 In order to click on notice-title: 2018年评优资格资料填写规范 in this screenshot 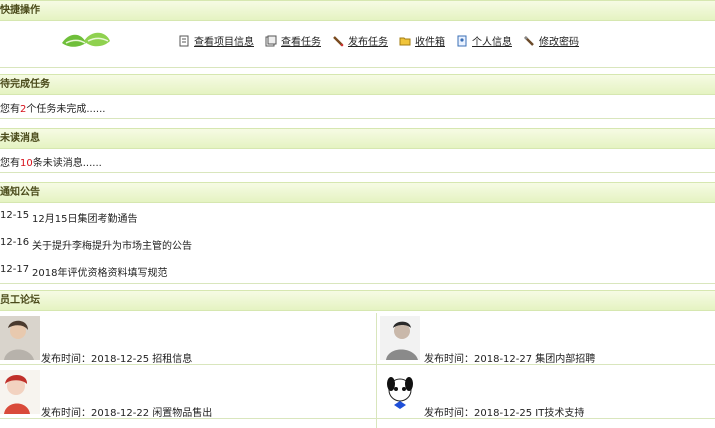, I will do `click(100, 273)`.